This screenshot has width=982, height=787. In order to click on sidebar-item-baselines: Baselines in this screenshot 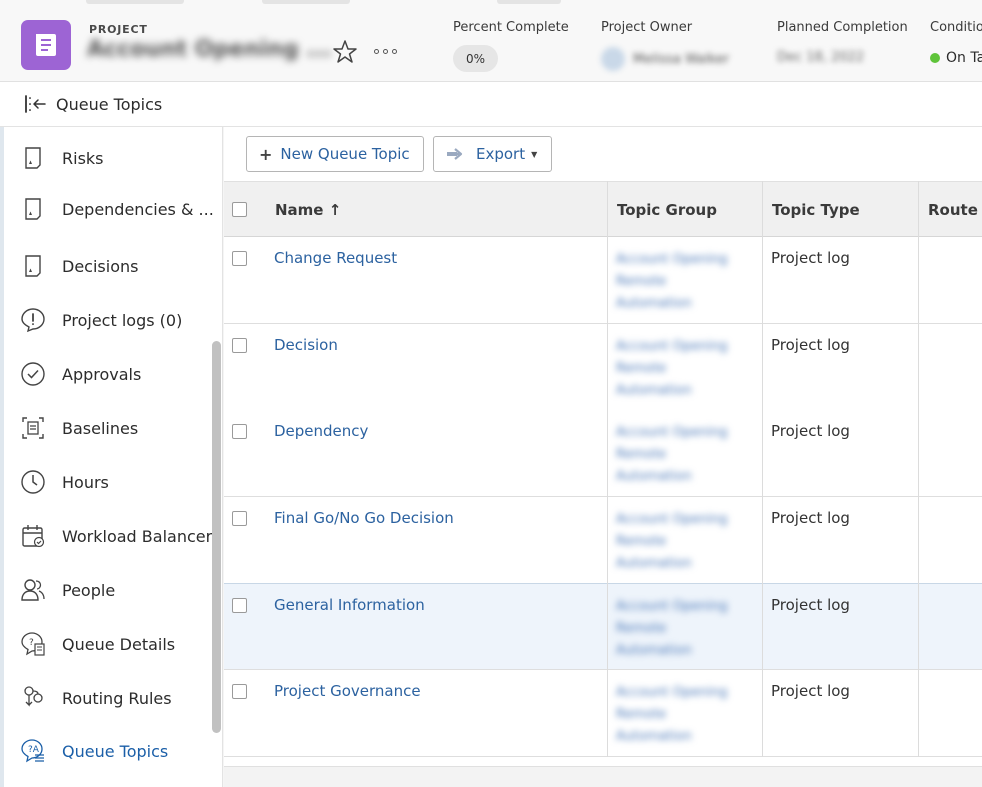, I will do `click(105, 428)`.